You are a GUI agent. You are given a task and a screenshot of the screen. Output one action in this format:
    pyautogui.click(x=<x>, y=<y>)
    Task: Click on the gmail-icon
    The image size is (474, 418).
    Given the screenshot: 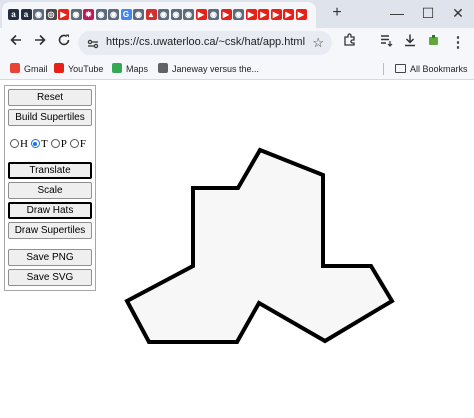 What is the action you would take?
    pyautogui.click(x=15, y=68)
    